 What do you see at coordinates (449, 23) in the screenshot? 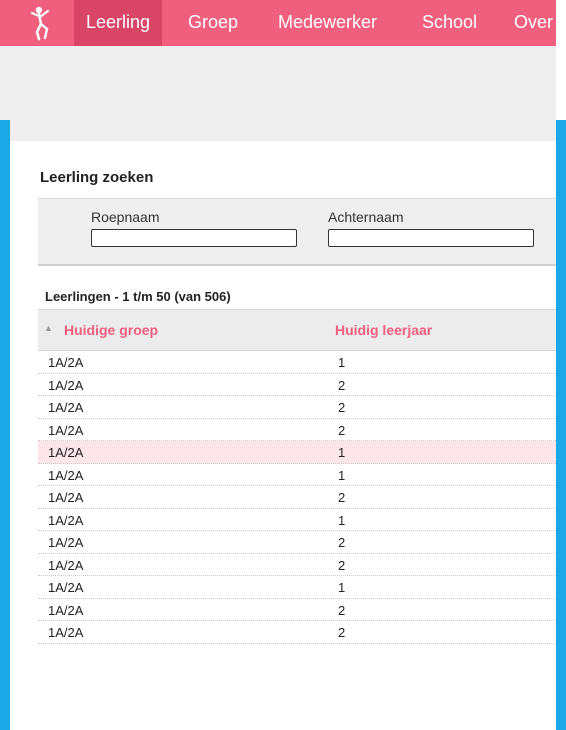
I see `nav-item-school: School` at bounding box center [449, 23].